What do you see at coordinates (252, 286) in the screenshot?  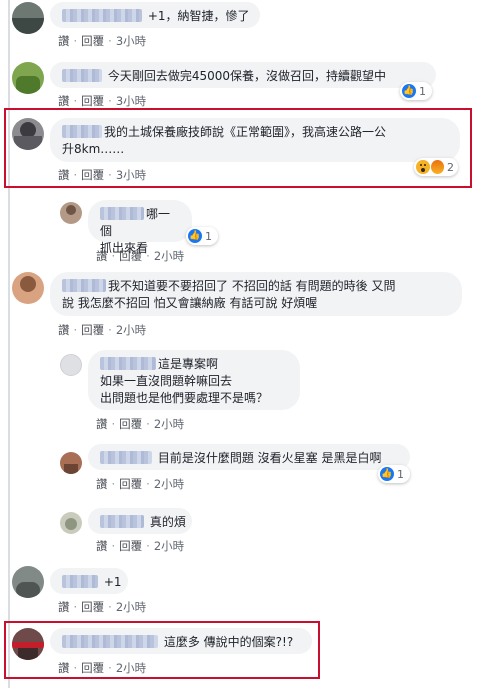 I see `comment-text-line-1: 我不知道要不要招回了 不招回的話 有問題的時後 又問` at bounding box center [252, 286].